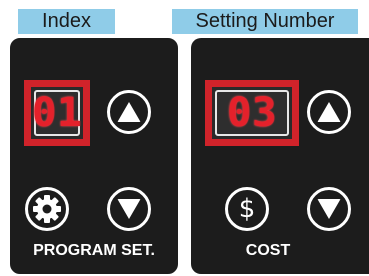  I want to click on cost-display-value: 03, so click(252, 113).